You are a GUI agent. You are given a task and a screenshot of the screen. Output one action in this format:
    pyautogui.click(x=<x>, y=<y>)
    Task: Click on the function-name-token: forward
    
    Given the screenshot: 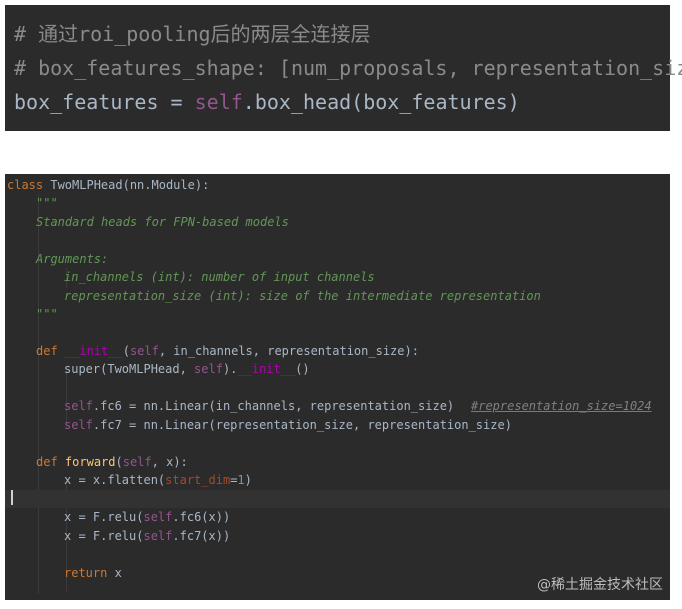 What is the action you would take?
    pyautogui.click(x=90, y=462)
    